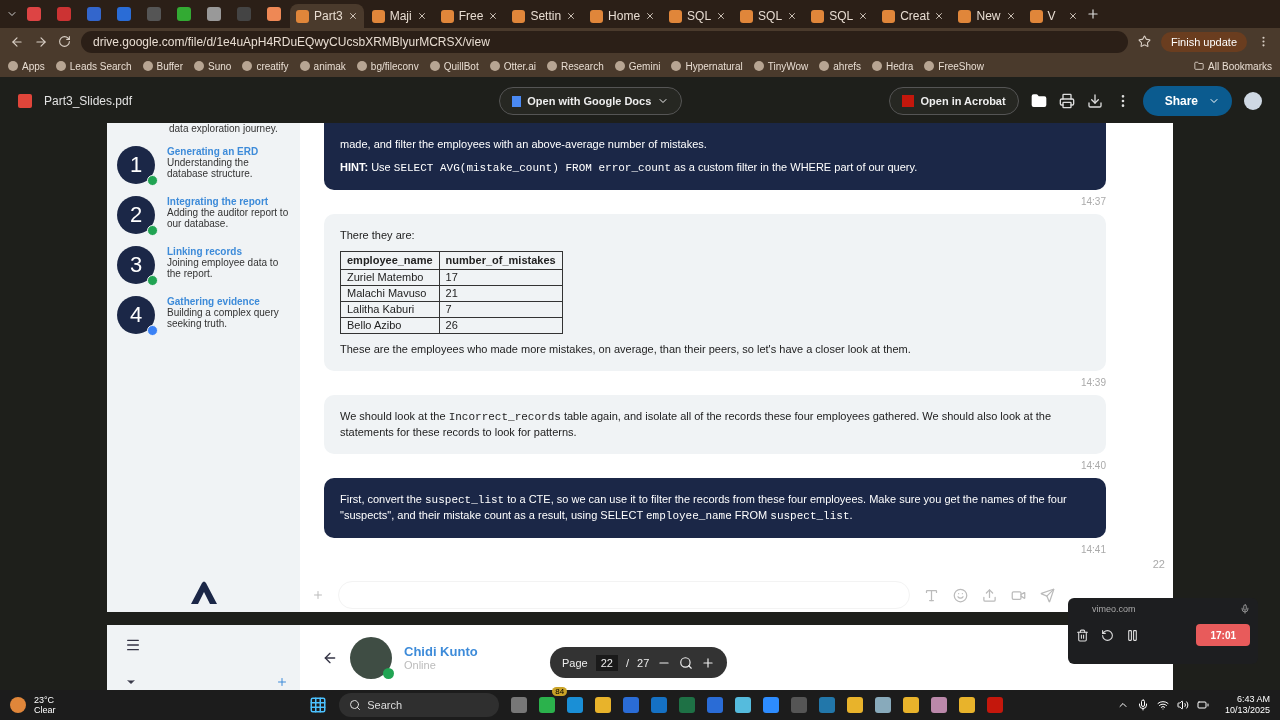 The image size is (1280, 720). What do you see at coordinates (399, 16) in the screenshot?
I see `browser-tab: Maji` at bounding box center [399, 16].